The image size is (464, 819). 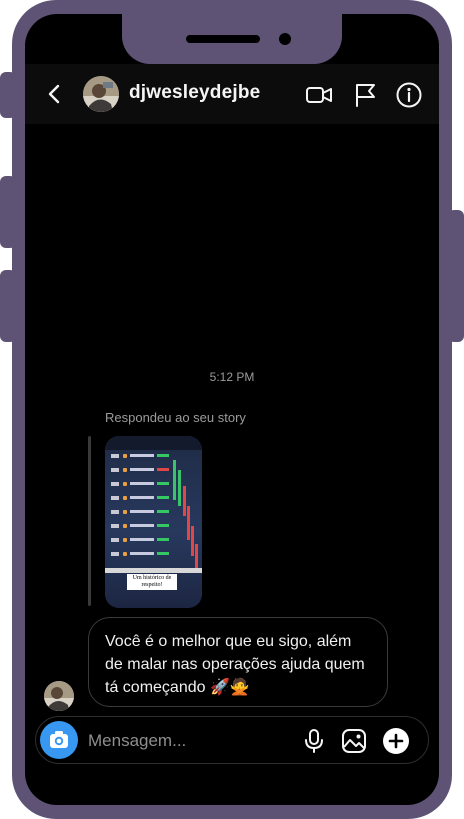 I want to click on reply-indicator-line, so click(x=89, y=521).